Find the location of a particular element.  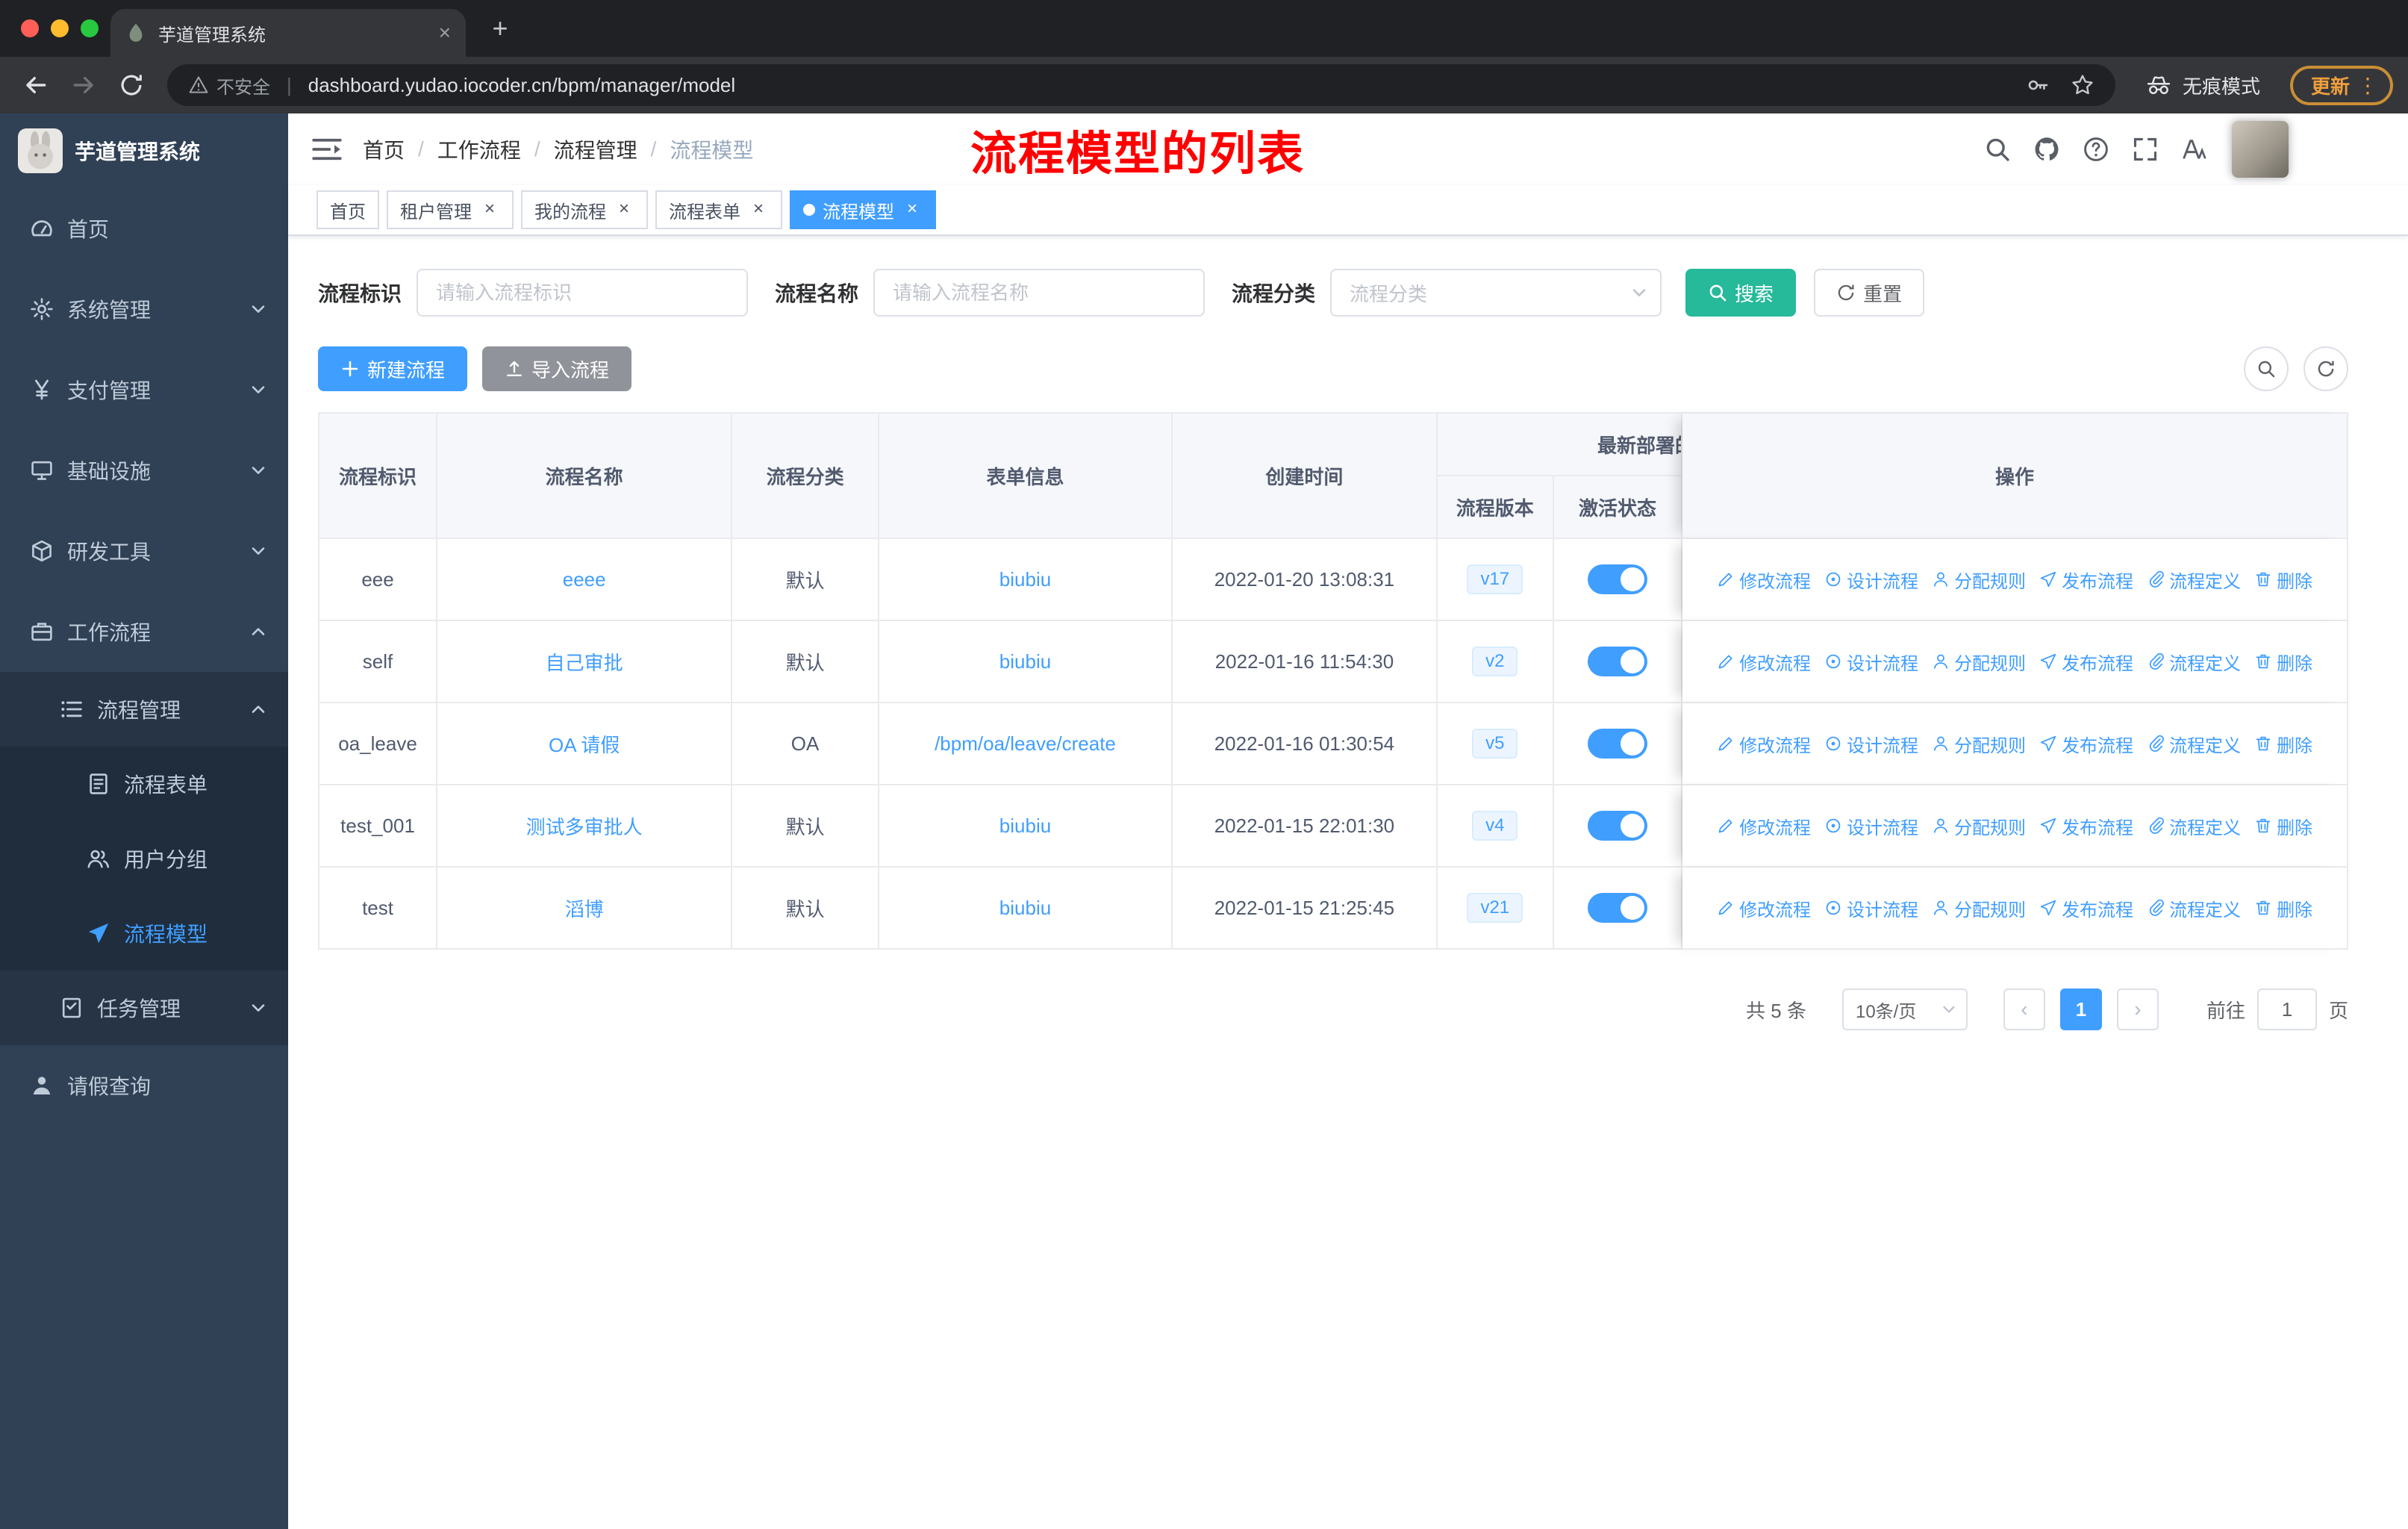

sidebar-item-payment-management: 支付管理 is located at coordinates (144, 390).